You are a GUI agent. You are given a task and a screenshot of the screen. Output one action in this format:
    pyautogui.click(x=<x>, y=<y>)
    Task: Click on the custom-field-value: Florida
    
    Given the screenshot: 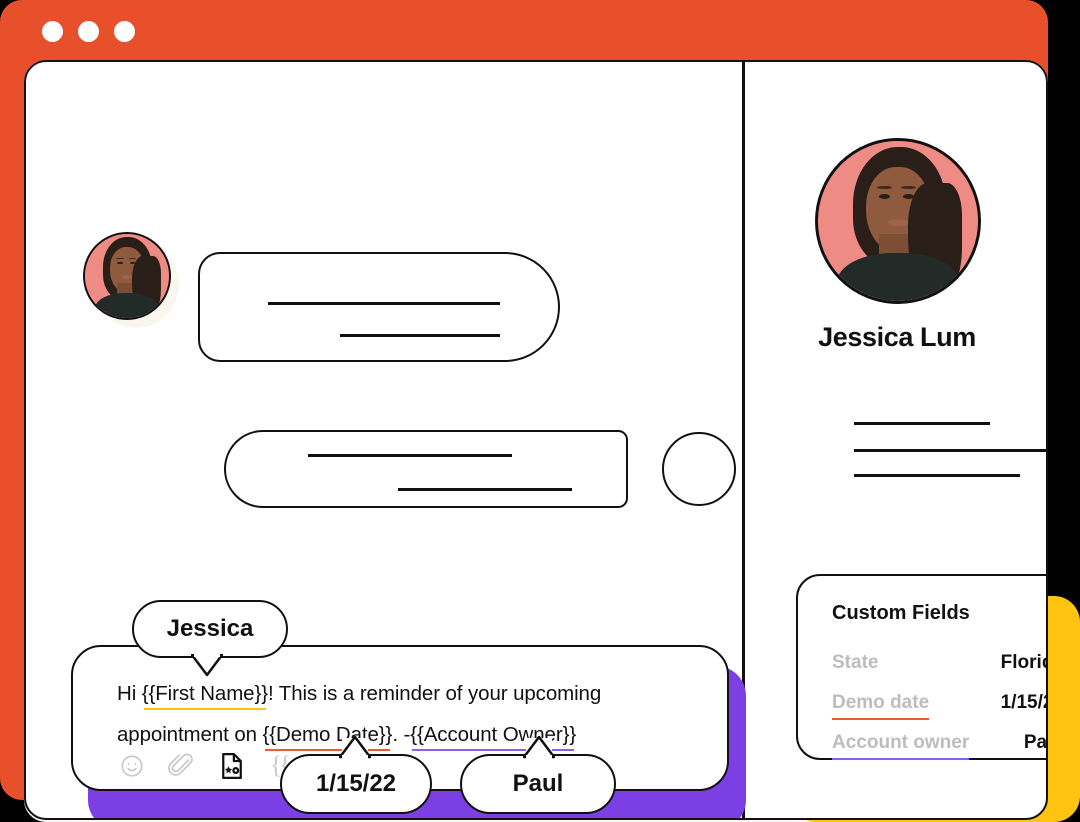 What is the action you would take?
    pyautogui.click(x=1023, y=662)
    